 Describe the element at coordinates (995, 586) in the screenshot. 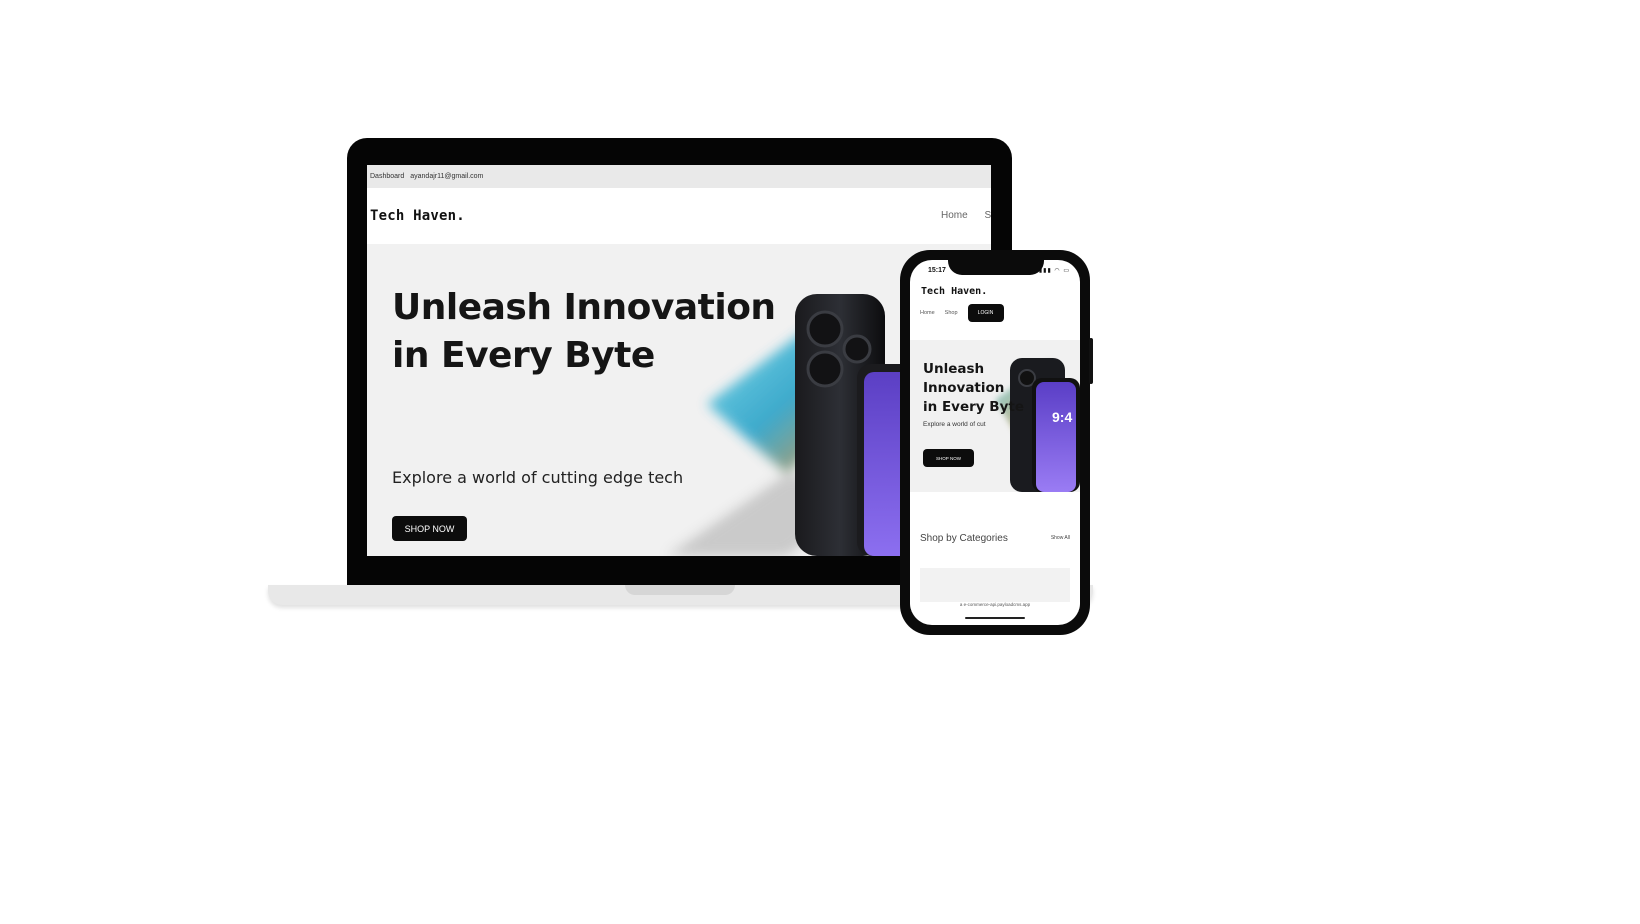

I see `category-card` at that location.